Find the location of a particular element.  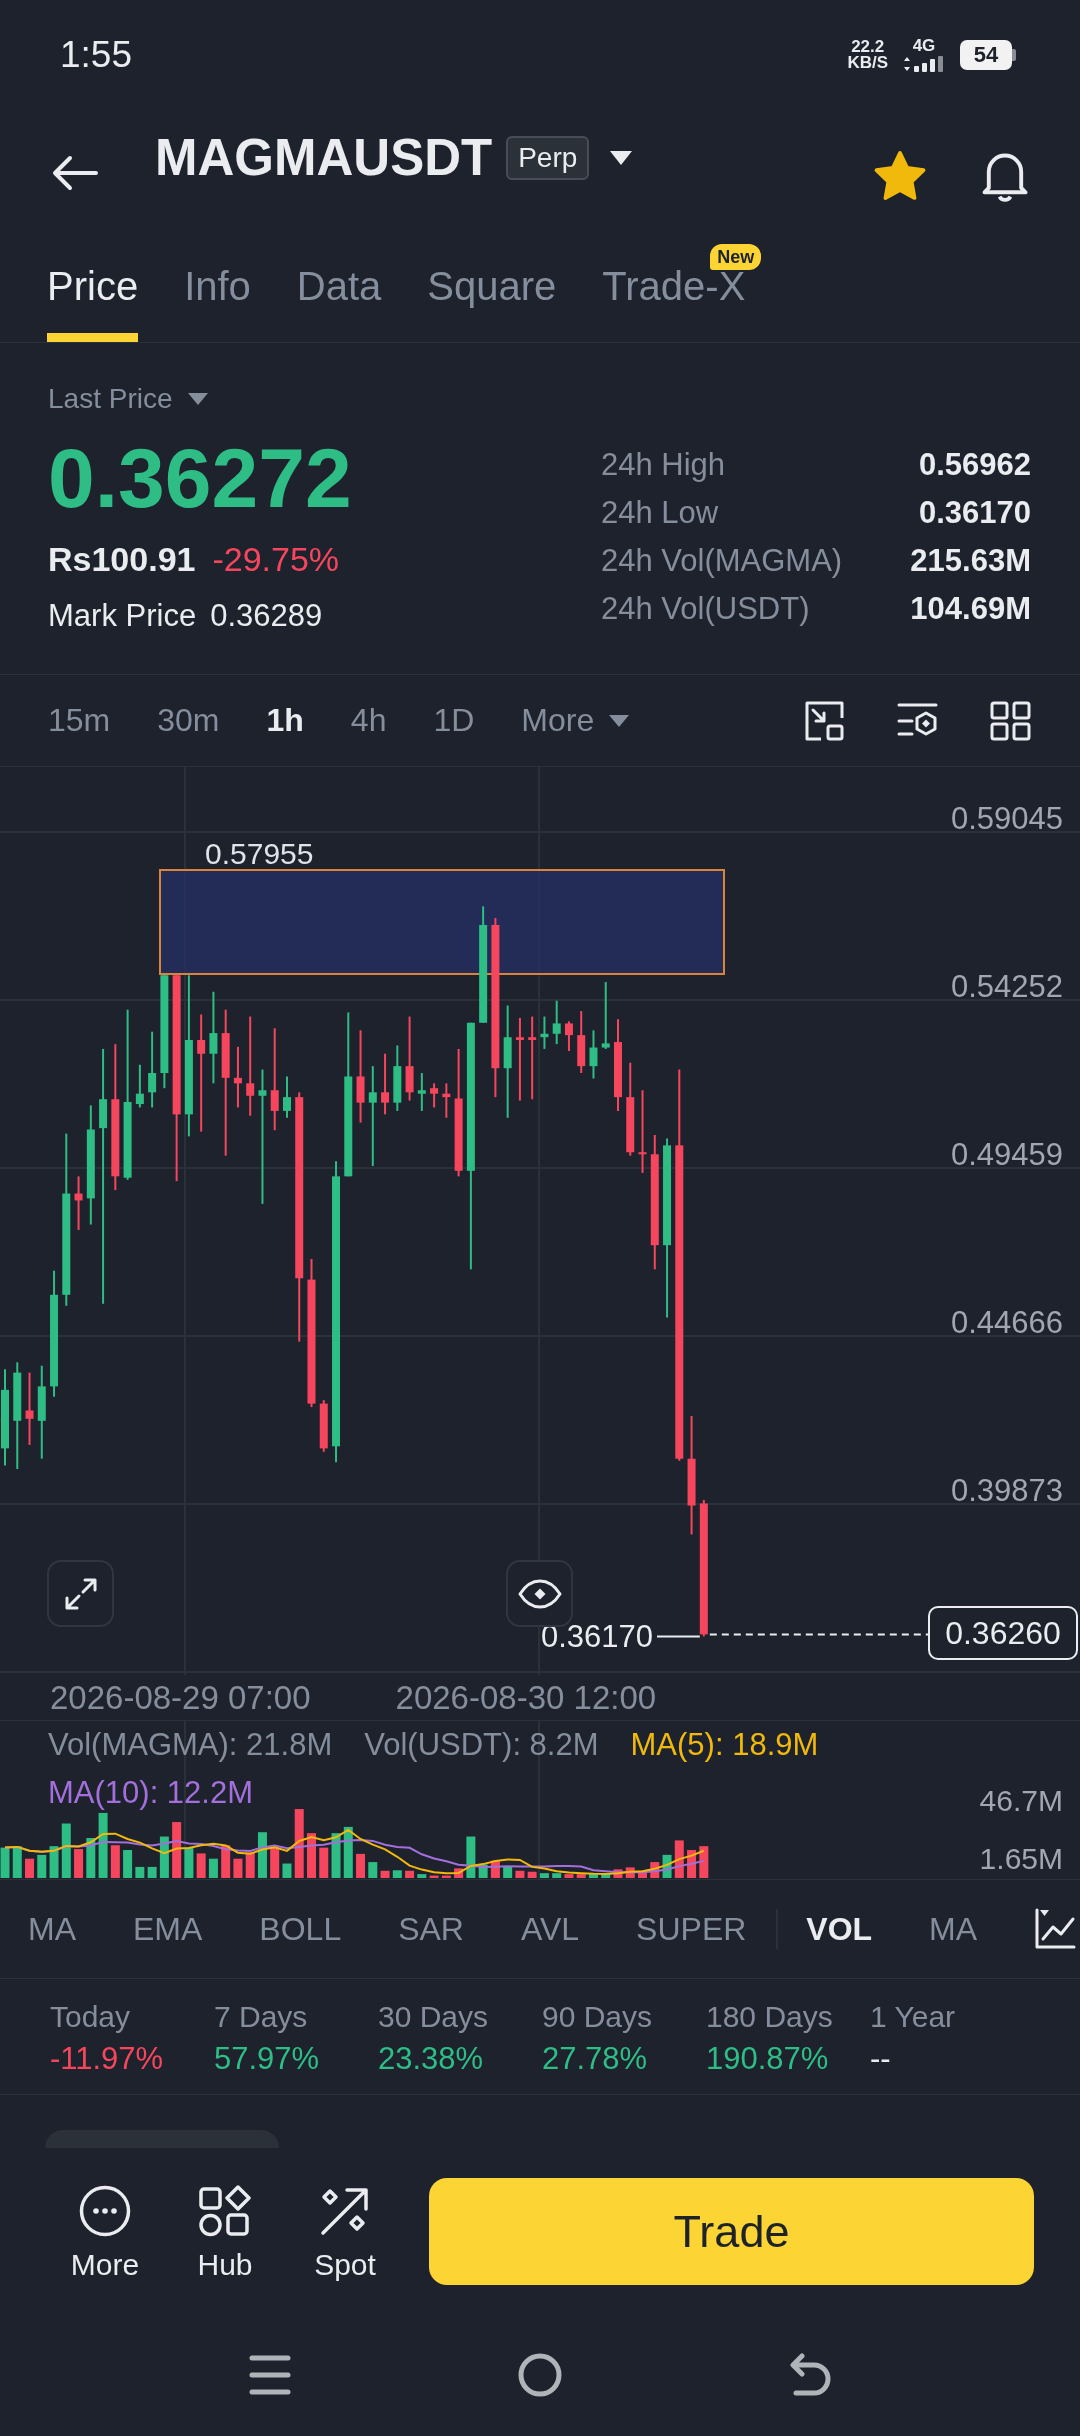

period-label: Today is located at coordinates (91, 2017).